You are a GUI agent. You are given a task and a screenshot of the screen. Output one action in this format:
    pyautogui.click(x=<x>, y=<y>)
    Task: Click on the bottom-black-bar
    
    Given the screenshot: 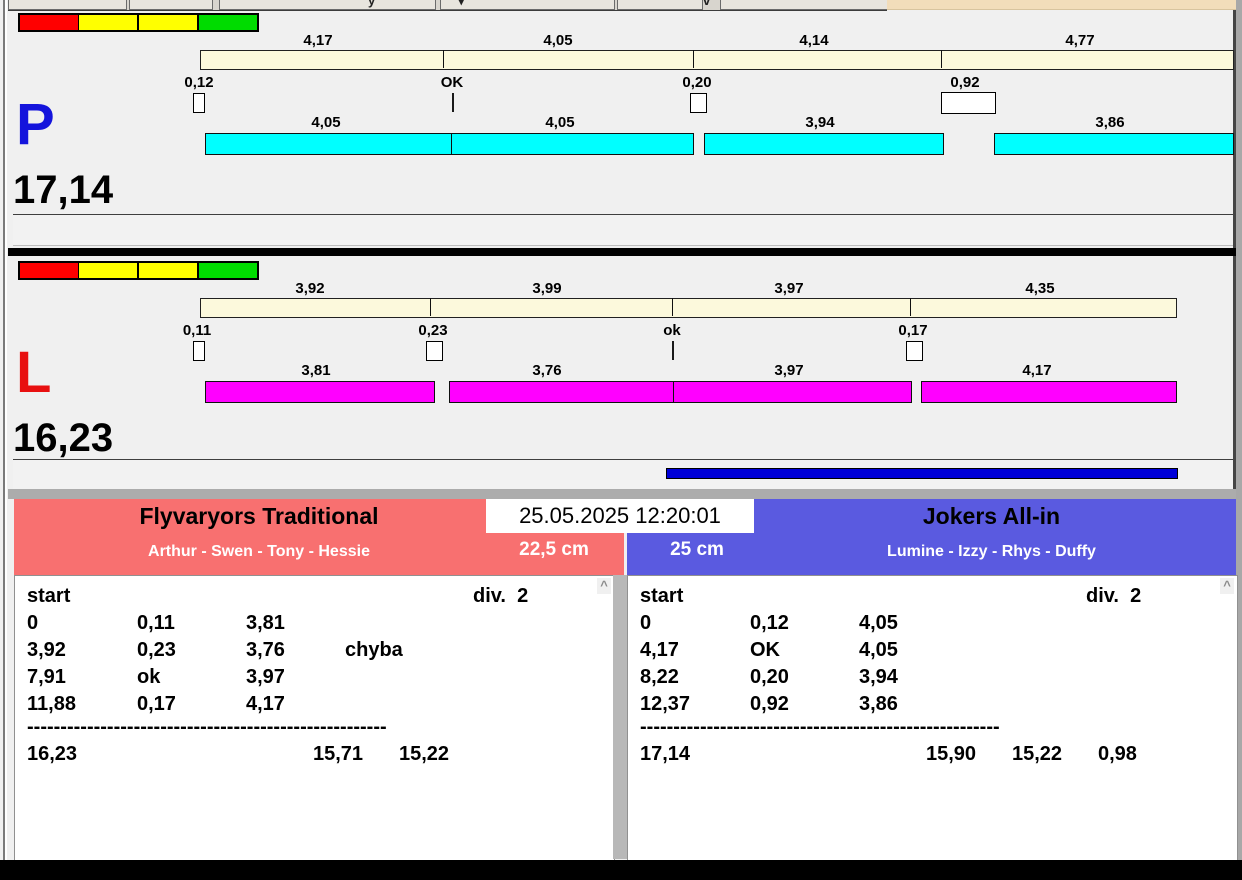 What is the action you would take?
    pyautogui.click(x=621, y=870)
    